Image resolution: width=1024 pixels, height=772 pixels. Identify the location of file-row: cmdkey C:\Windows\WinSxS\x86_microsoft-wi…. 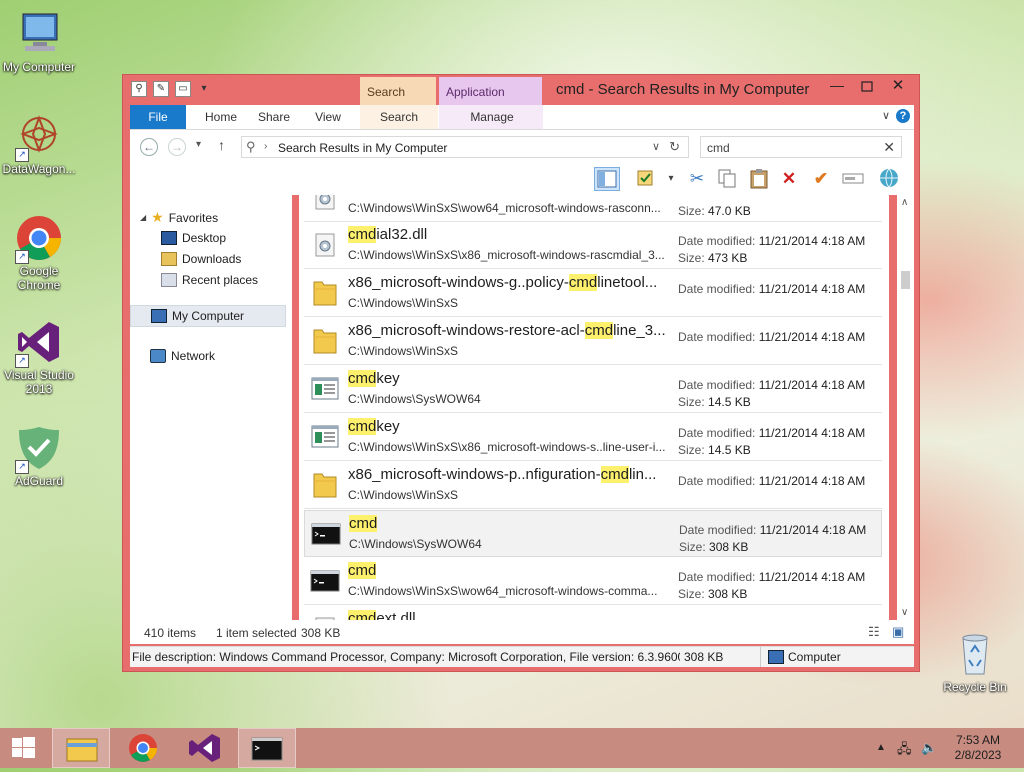
(593, 437).